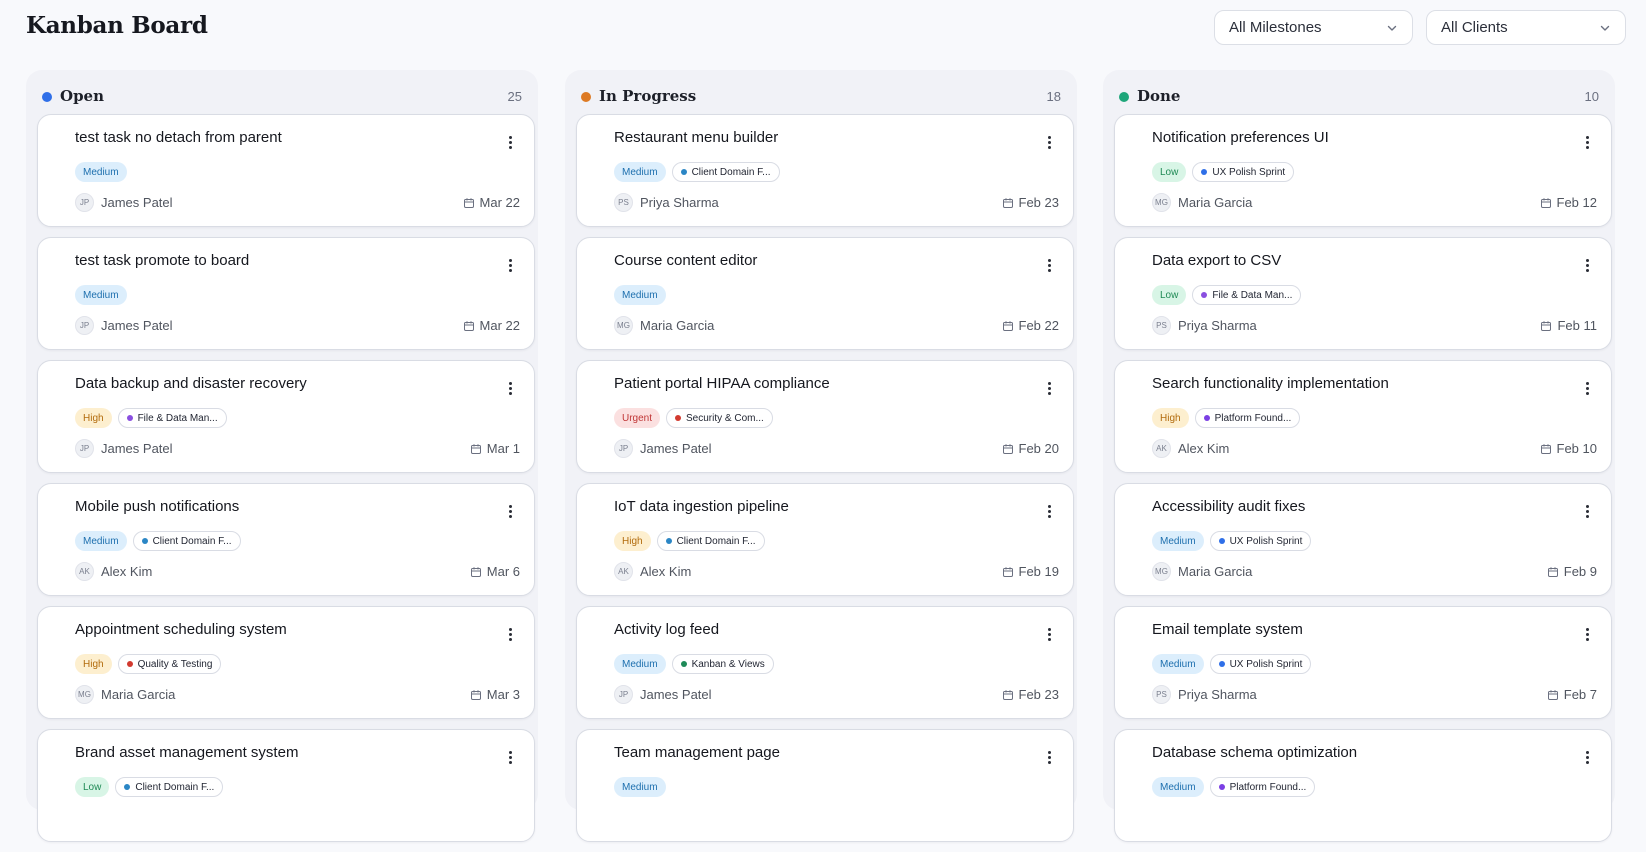 Image resolution: width=1646 pixels, height=852 pixels. I want to click on due-date: Feb 10, so click(1568, 448).